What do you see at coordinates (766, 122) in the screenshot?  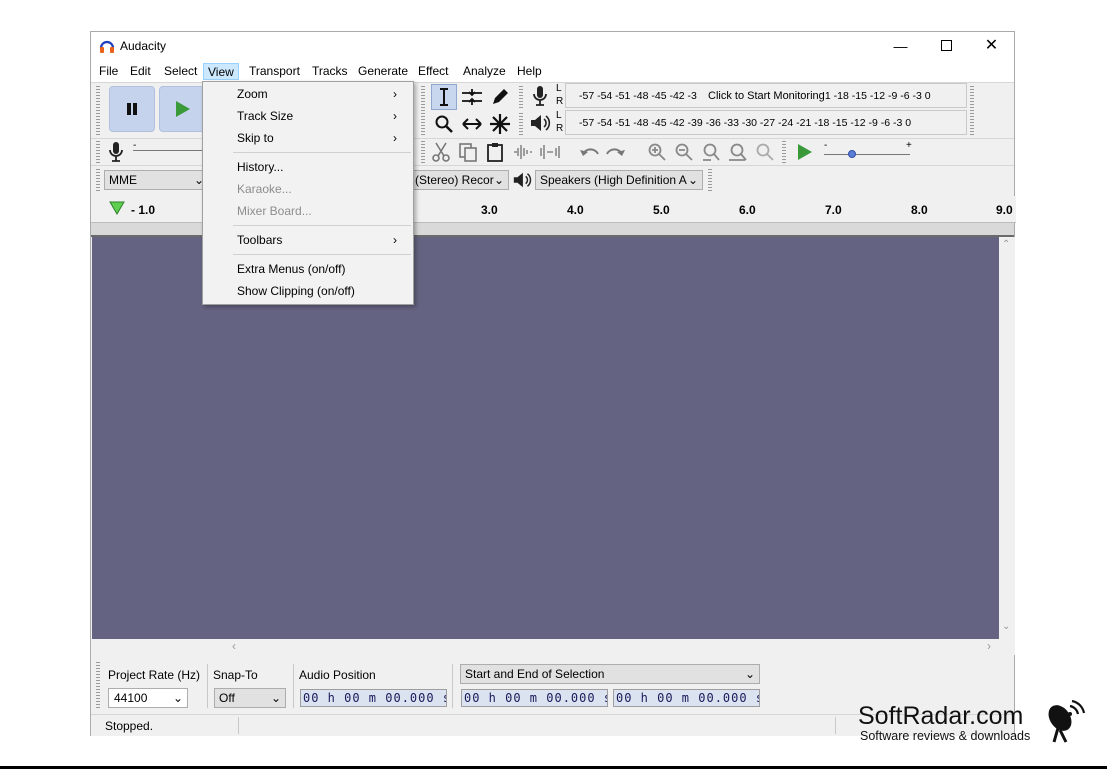 I see `play-meter` at bounding box center [766, 122].